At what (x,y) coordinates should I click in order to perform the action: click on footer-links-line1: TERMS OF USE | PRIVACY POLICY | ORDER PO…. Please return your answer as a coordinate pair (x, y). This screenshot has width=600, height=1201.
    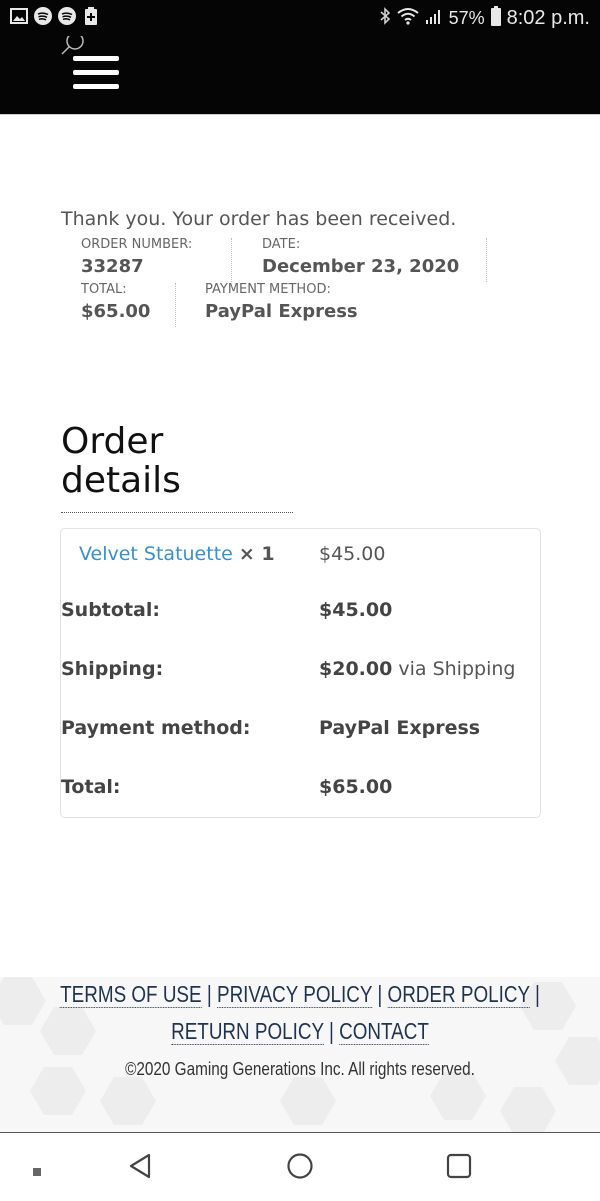
    Looking at the image, I should click on (300, 994).